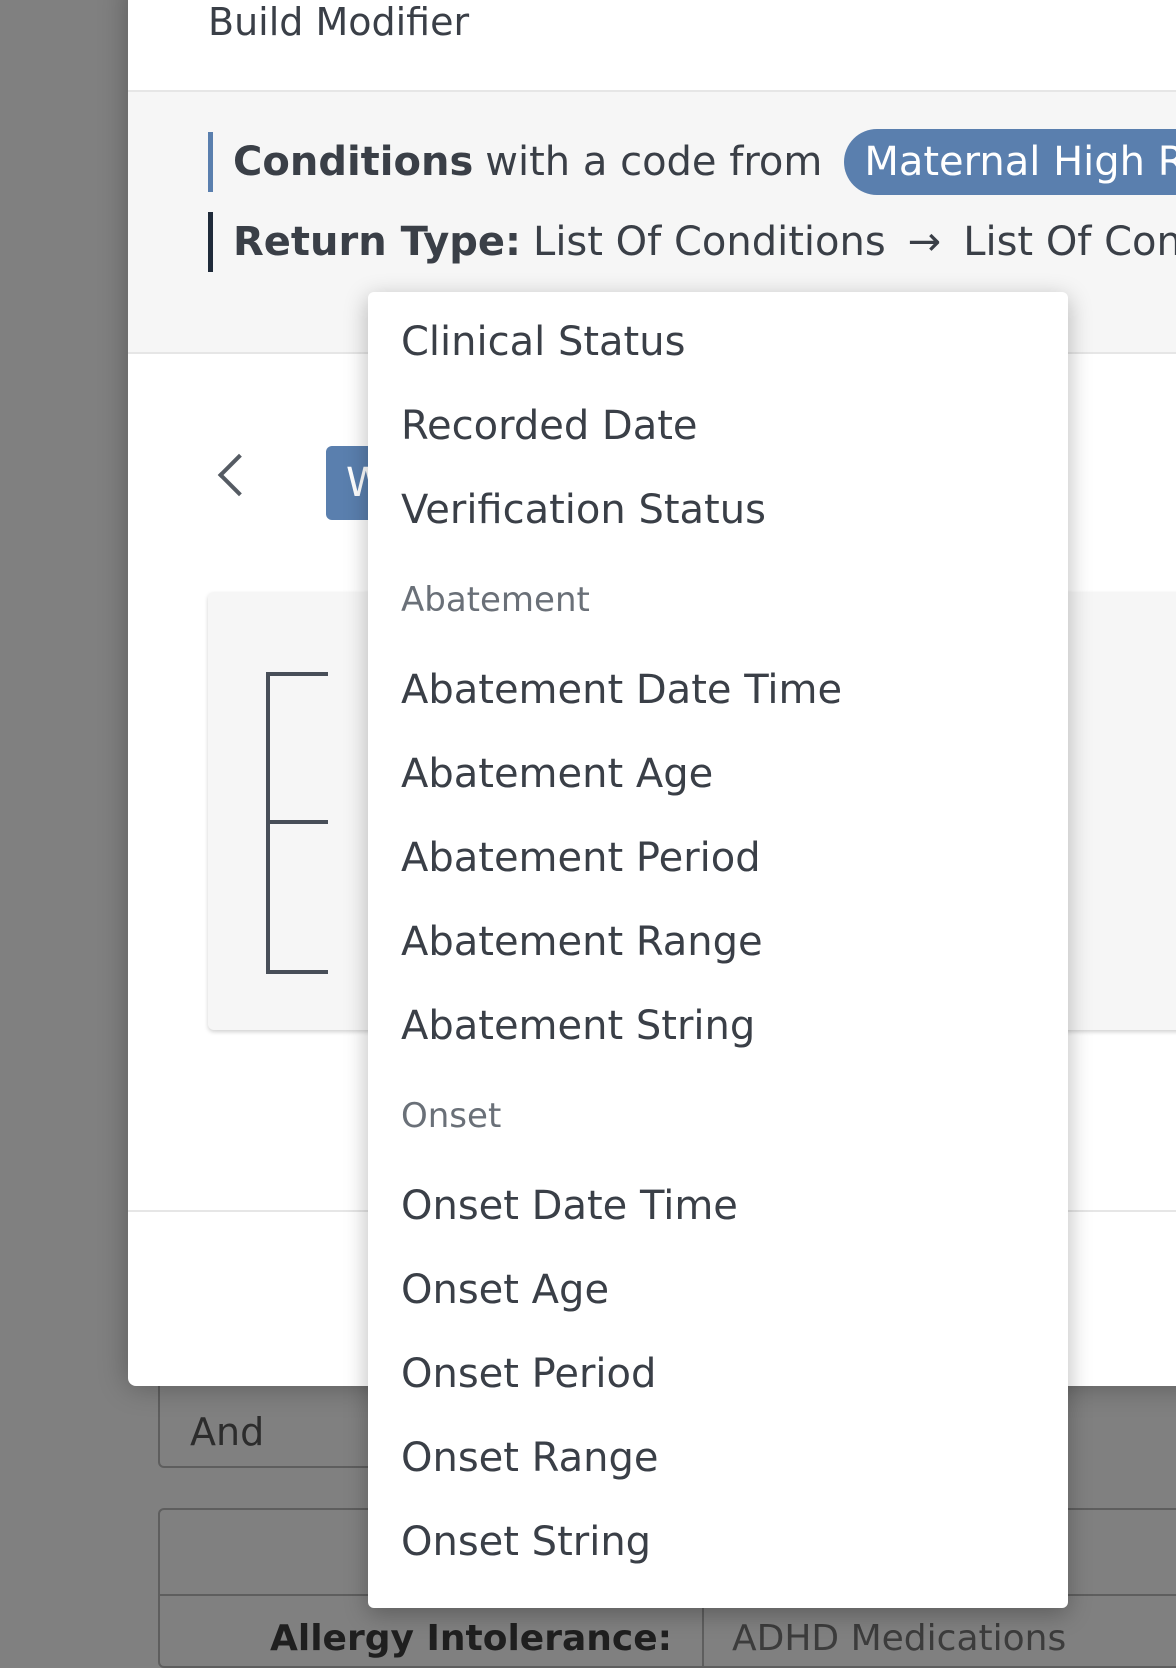 The width and height of the screenshot is (1176, 1668). I want to click on menu-item-onset-range: Onset Range, so click(718, 1458).